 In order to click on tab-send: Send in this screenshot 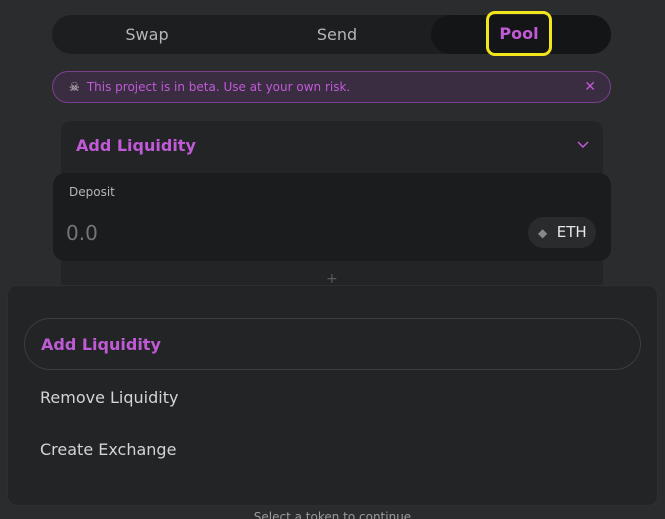, I will do `click(337, 34)`.